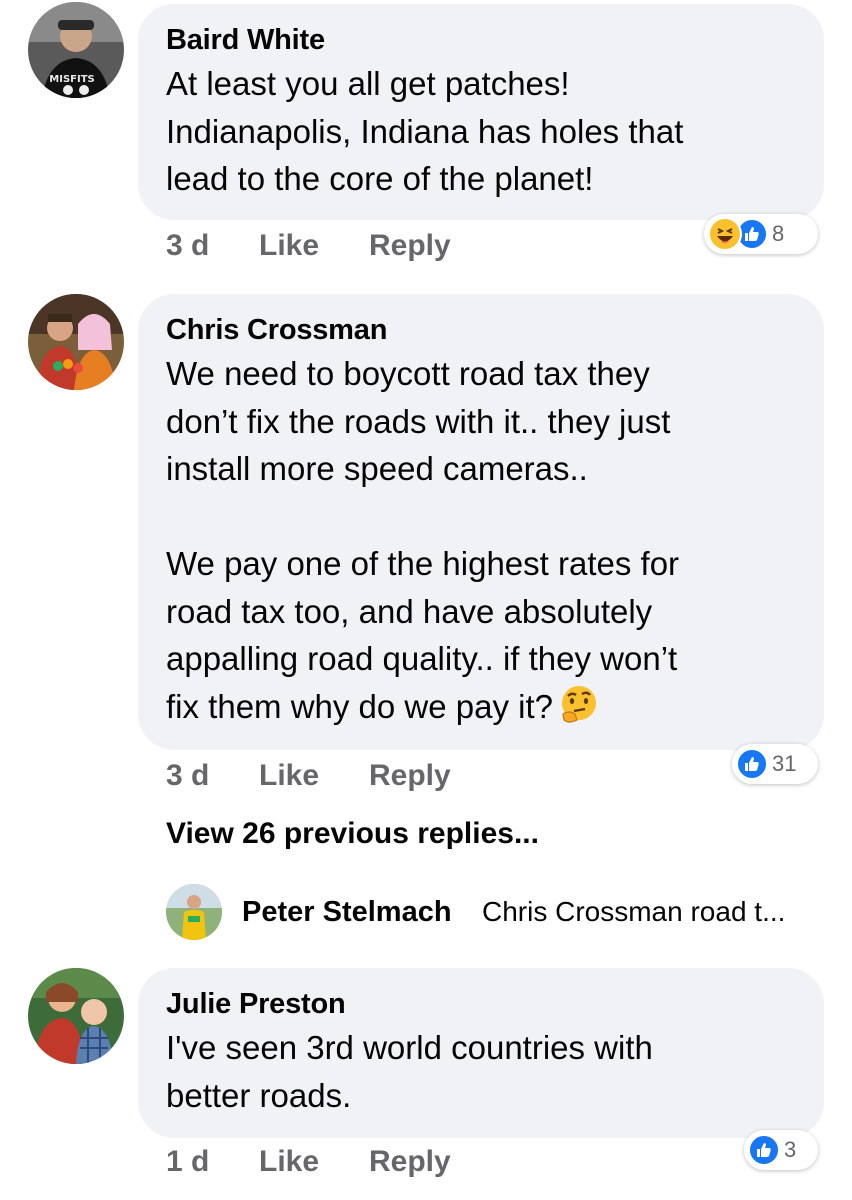  What do you see at coordinates (481, 40) in the screenshot?
I see `comment-author: Baird White` at bounding box center [481, 40].